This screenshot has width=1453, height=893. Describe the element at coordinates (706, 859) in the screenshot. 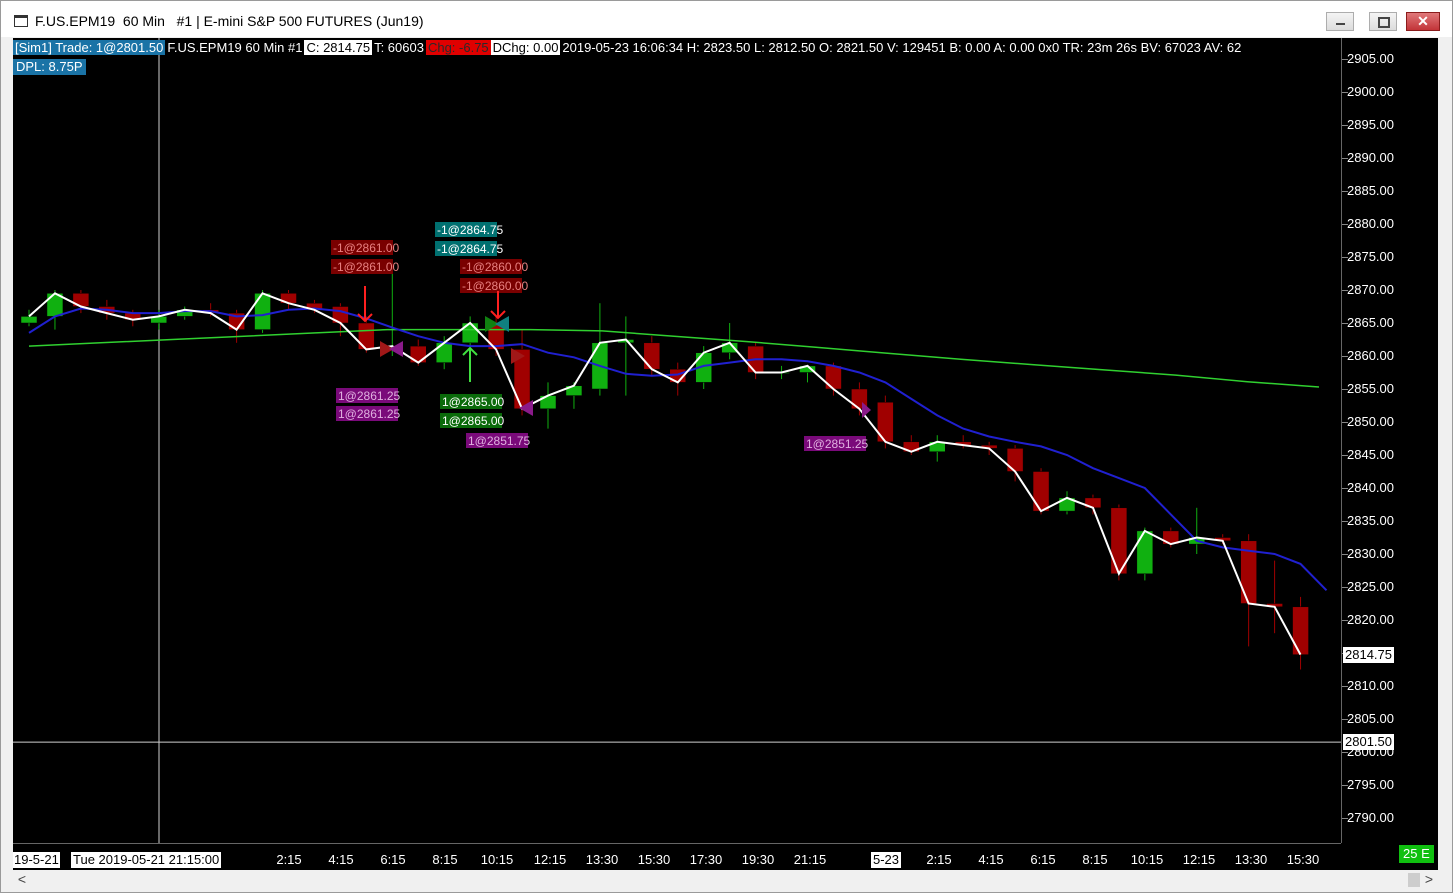

I see `time-label: 17:30` at that location.